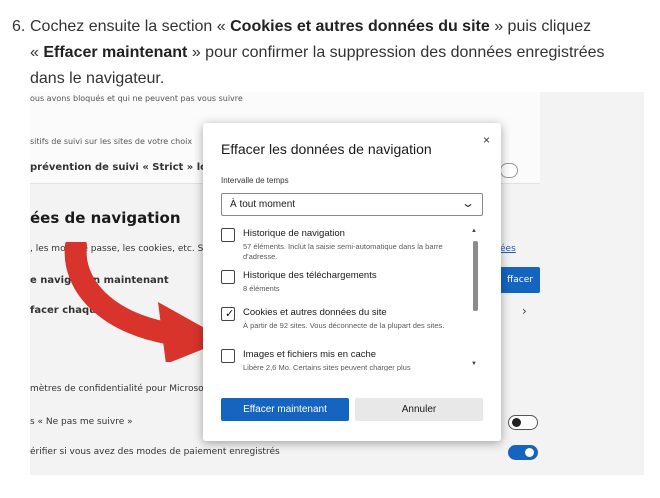 Image resolution: width=660 pixels, height=498 pixels. What do you see at coordinates (419, 409) in the screenshot?
I see `cancel-button: Annuler` at bounding box center [419, 409].